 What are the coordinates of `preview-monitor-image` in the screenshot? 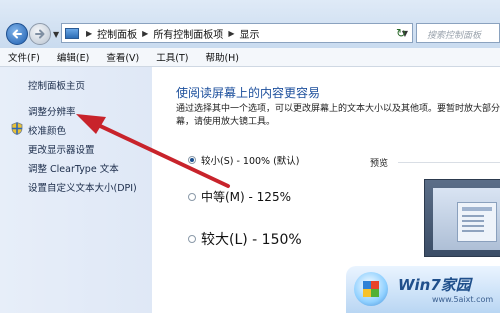 It's located at (462, 218).